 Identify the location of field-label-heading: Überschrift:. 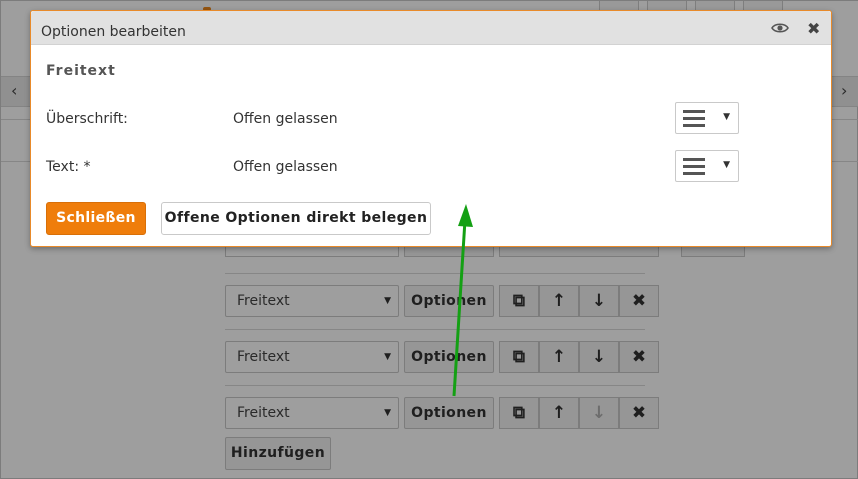
(87, 119).